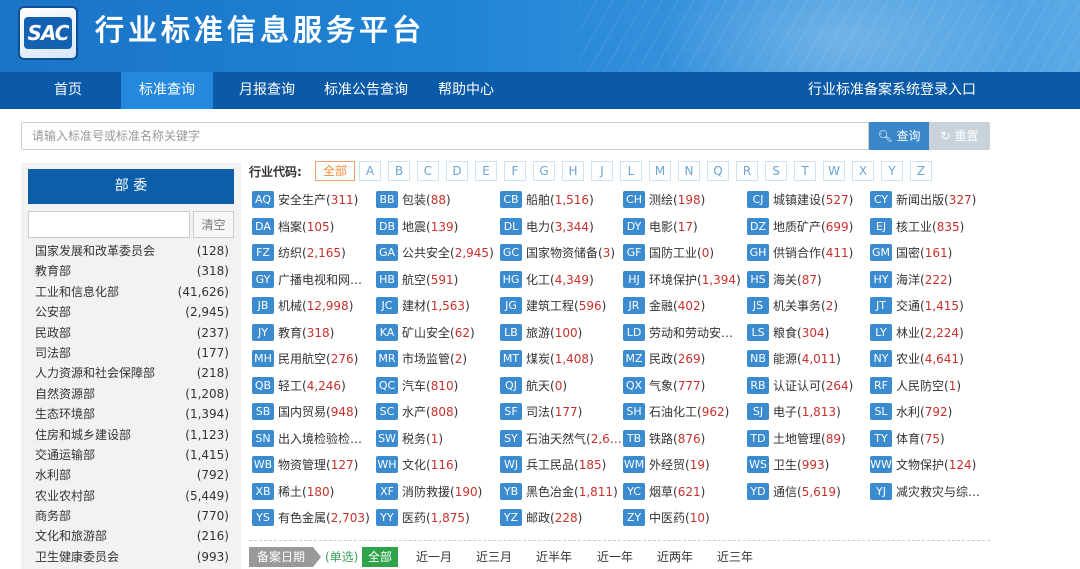  What do you see at coordinates (399, 171) in the screenshot?
I see `letter-filter-b: B` at bounding box center [399, 171].